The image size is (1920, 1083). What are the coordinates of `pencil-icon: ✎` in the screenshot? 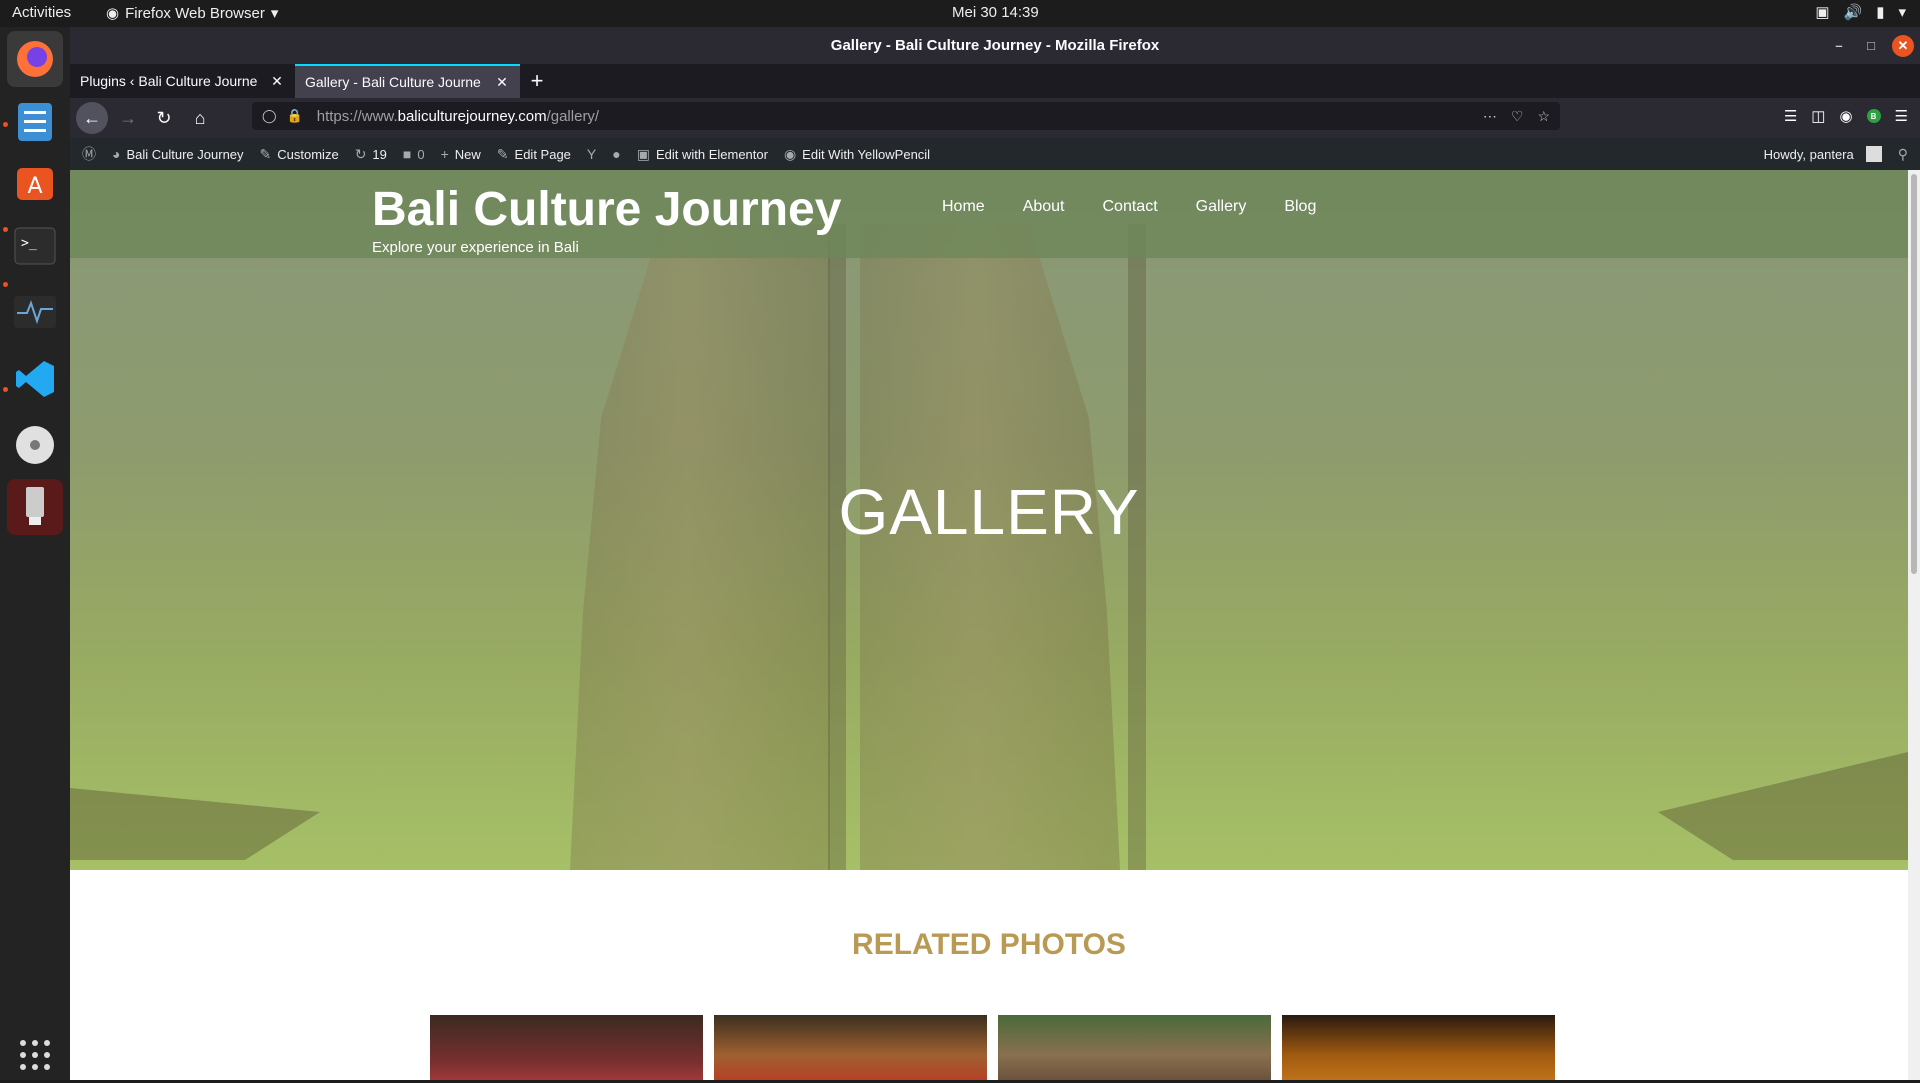 It's located at (502, 153).